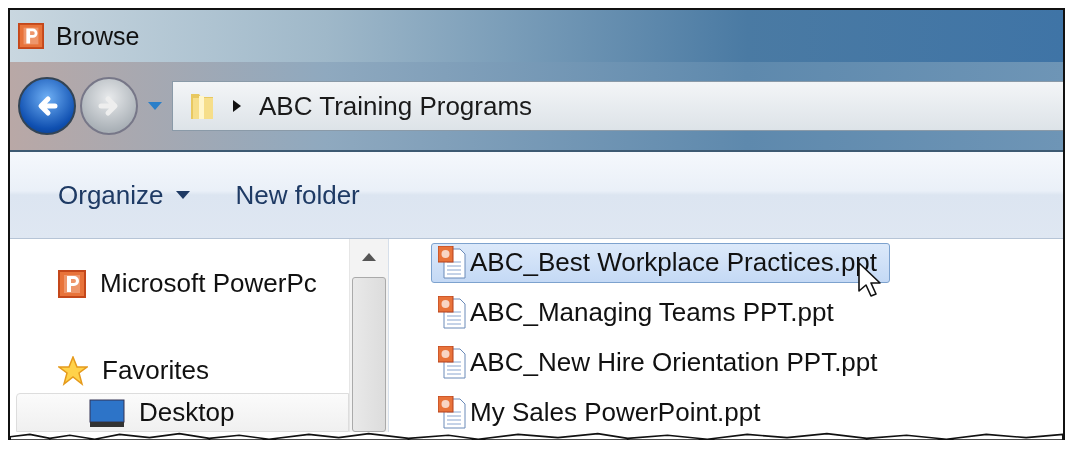 The height and width of the screenshot is (450, 1072). I want to click on toolbar-button: New folder, so click(297, 195).